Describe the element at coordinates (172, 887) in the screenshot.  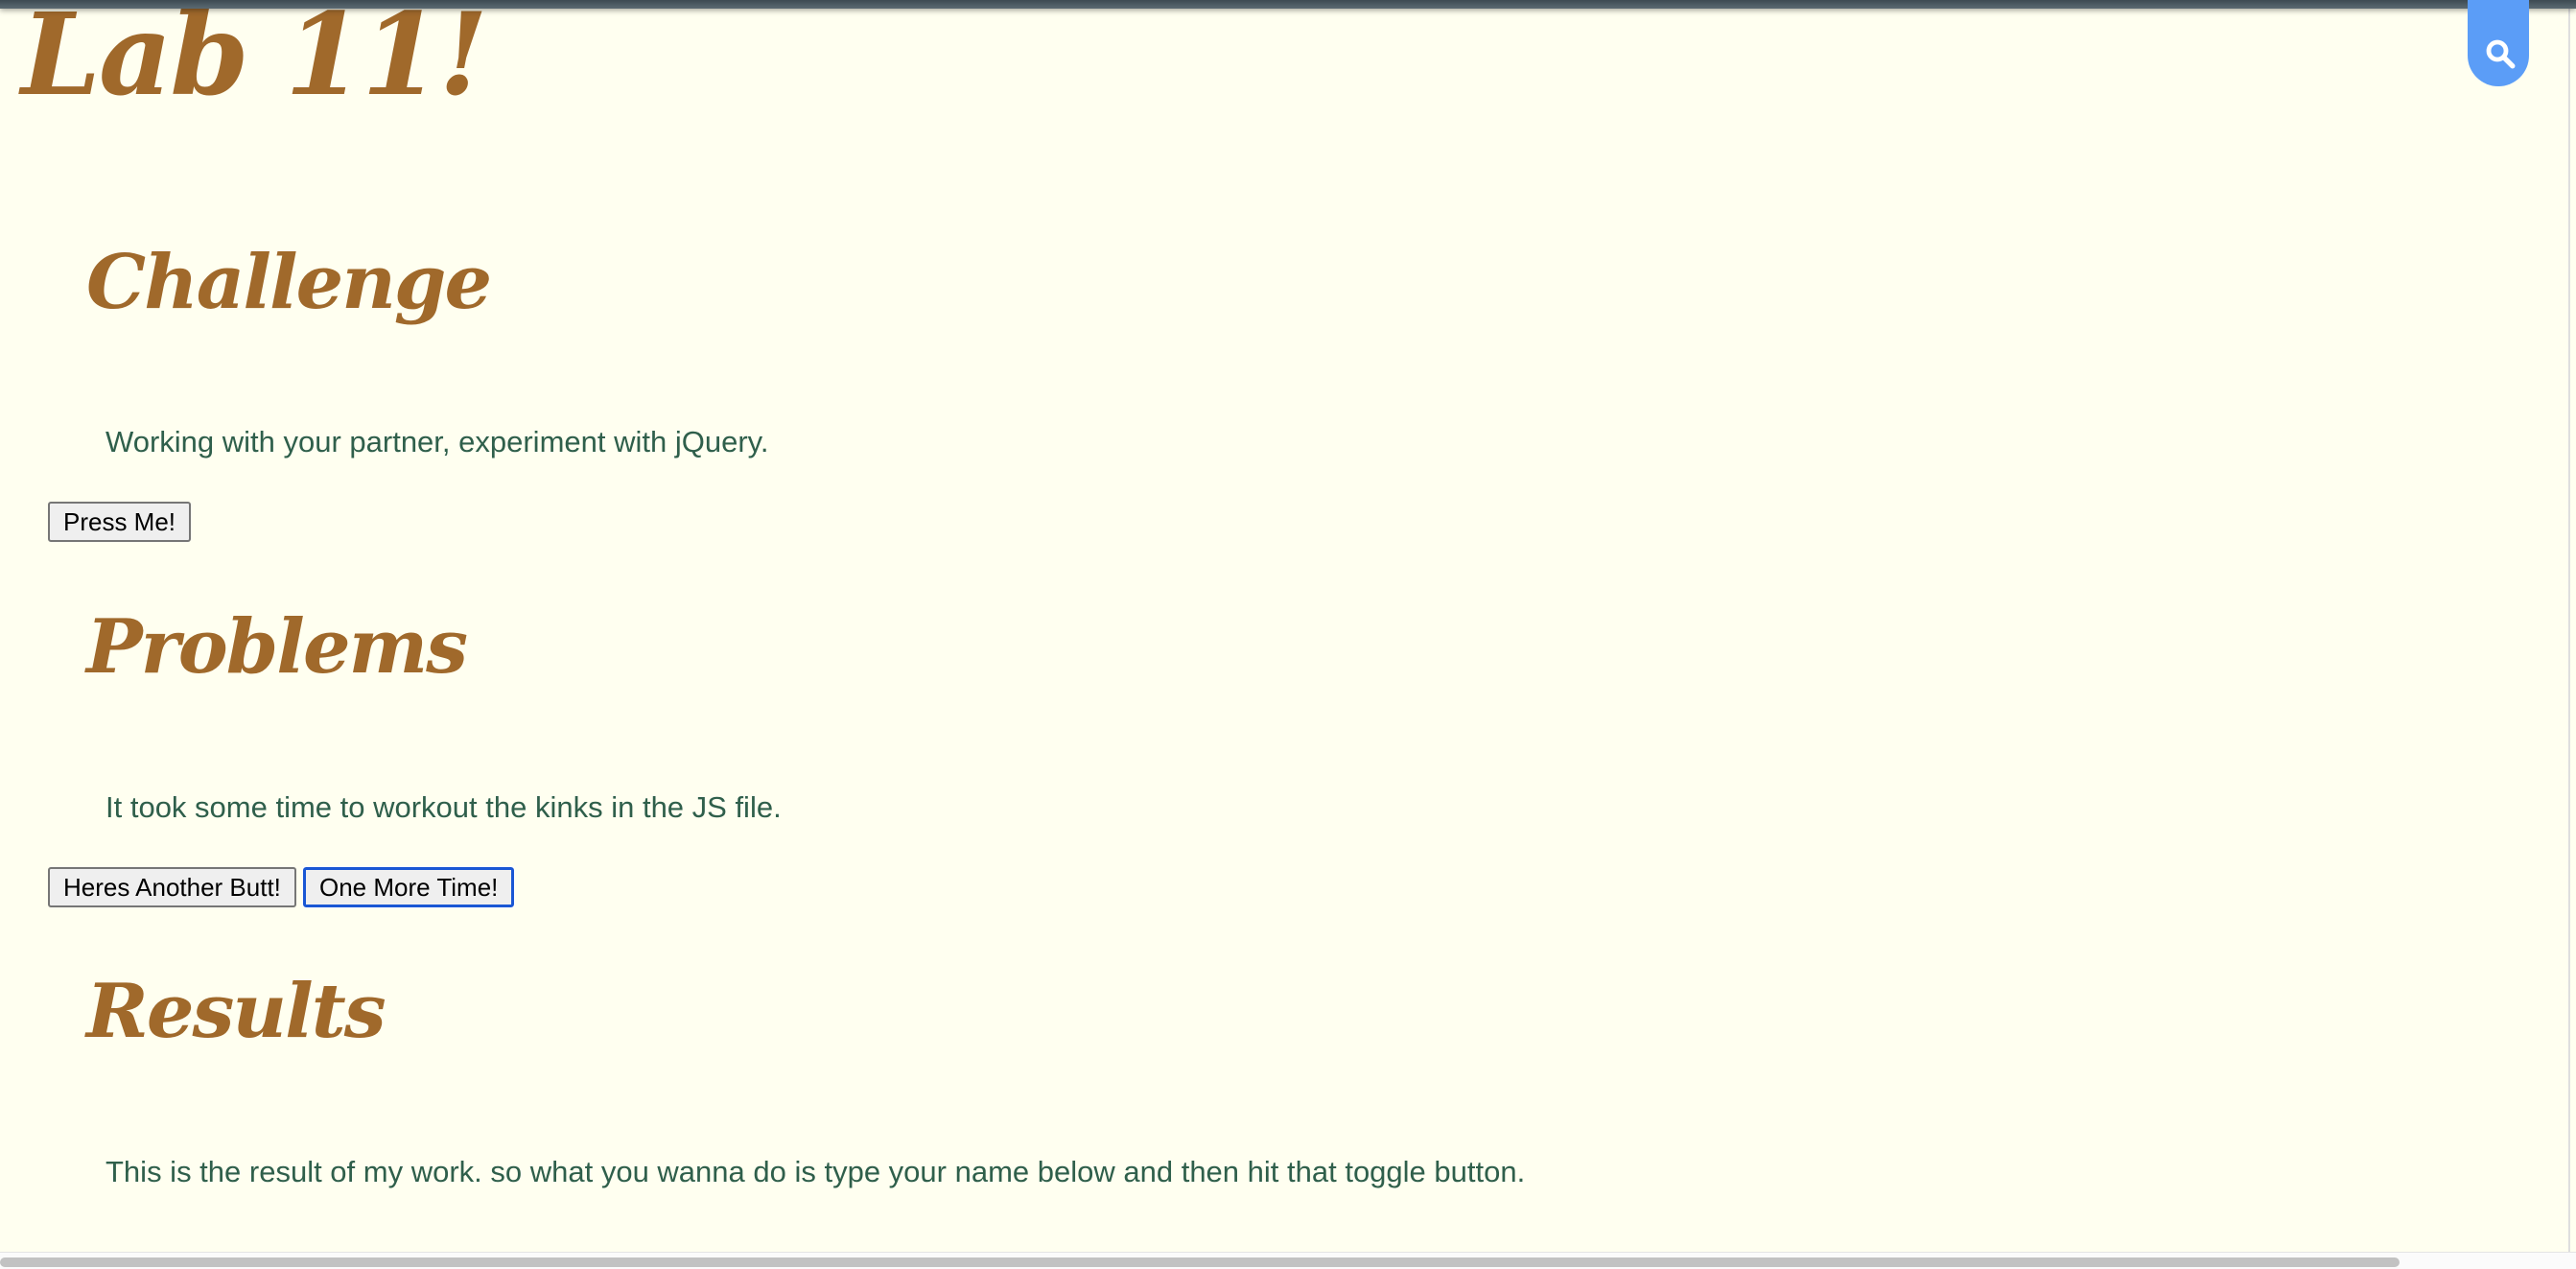
I see `another-button: Heres Another Butt!` at that location.